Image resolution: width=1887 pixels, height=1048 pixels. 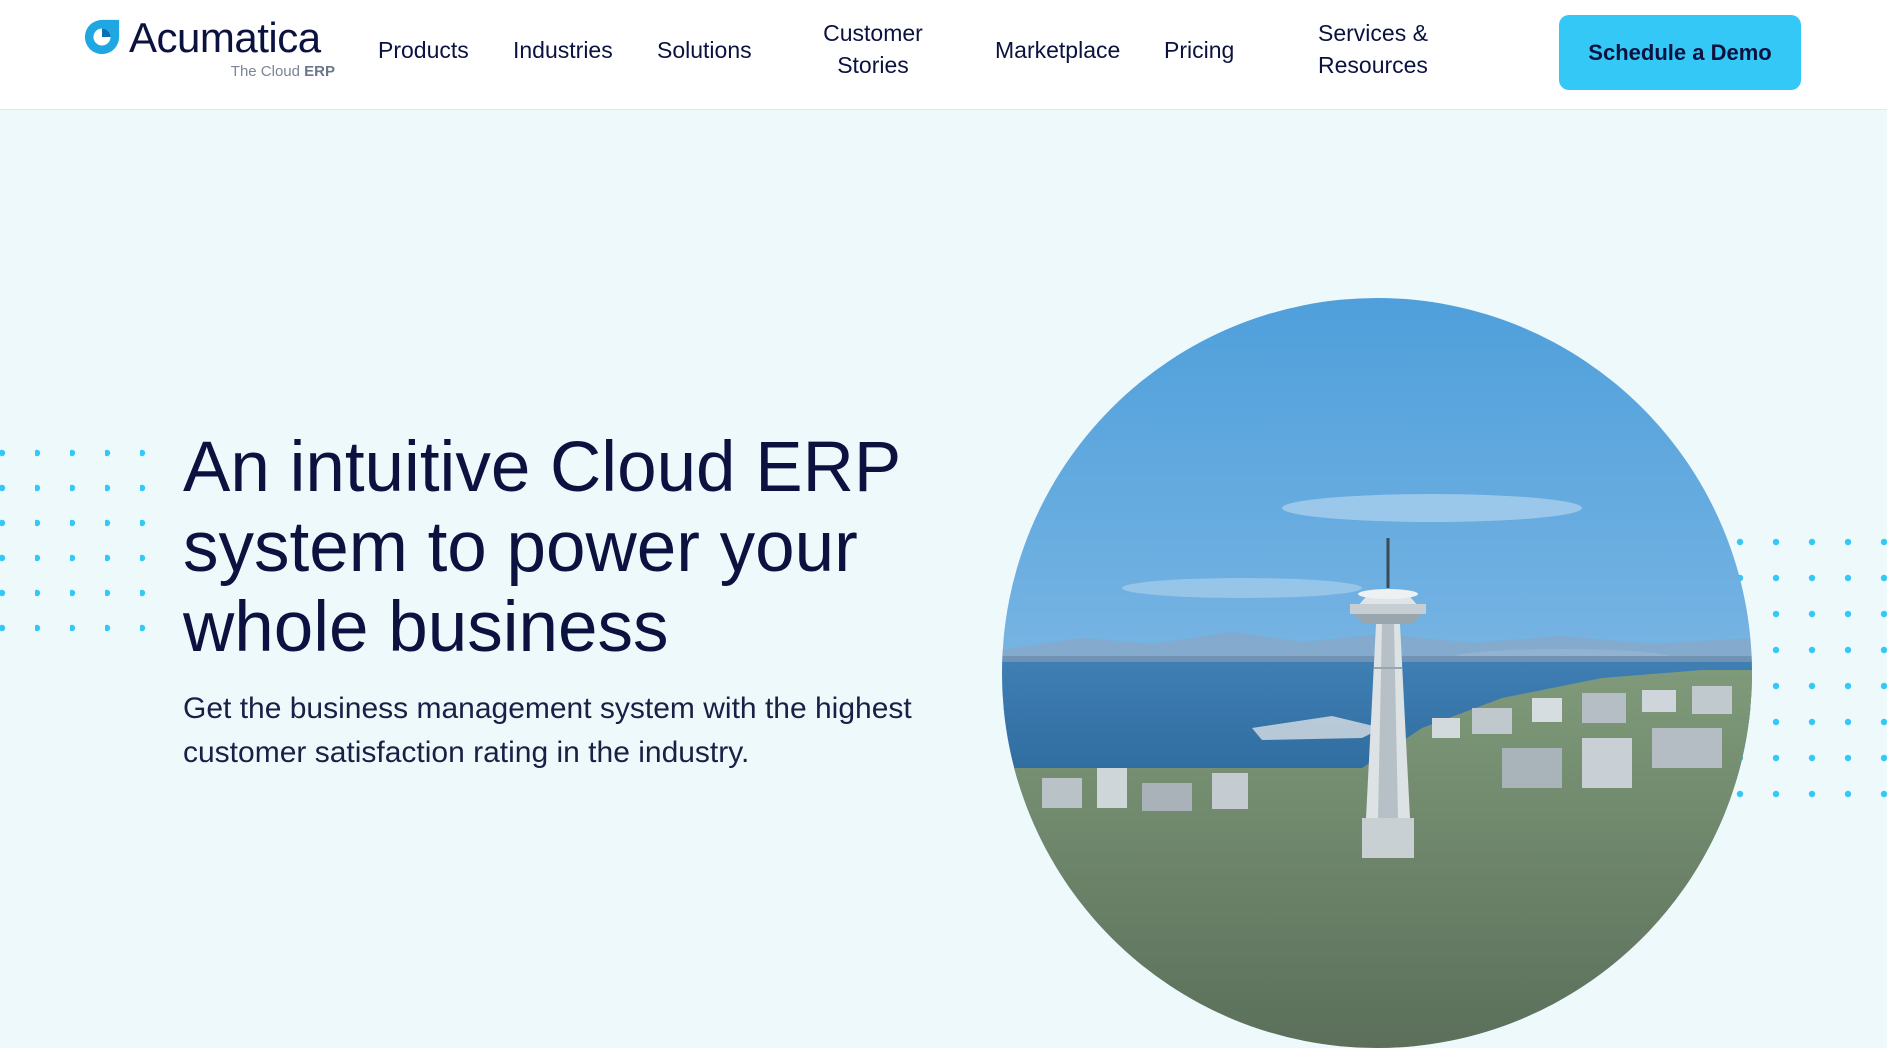 What do you see at coordinates (1808, 665) in the screenshot?
I see `right-dot-pattern` at bounding box center [1808, 665].